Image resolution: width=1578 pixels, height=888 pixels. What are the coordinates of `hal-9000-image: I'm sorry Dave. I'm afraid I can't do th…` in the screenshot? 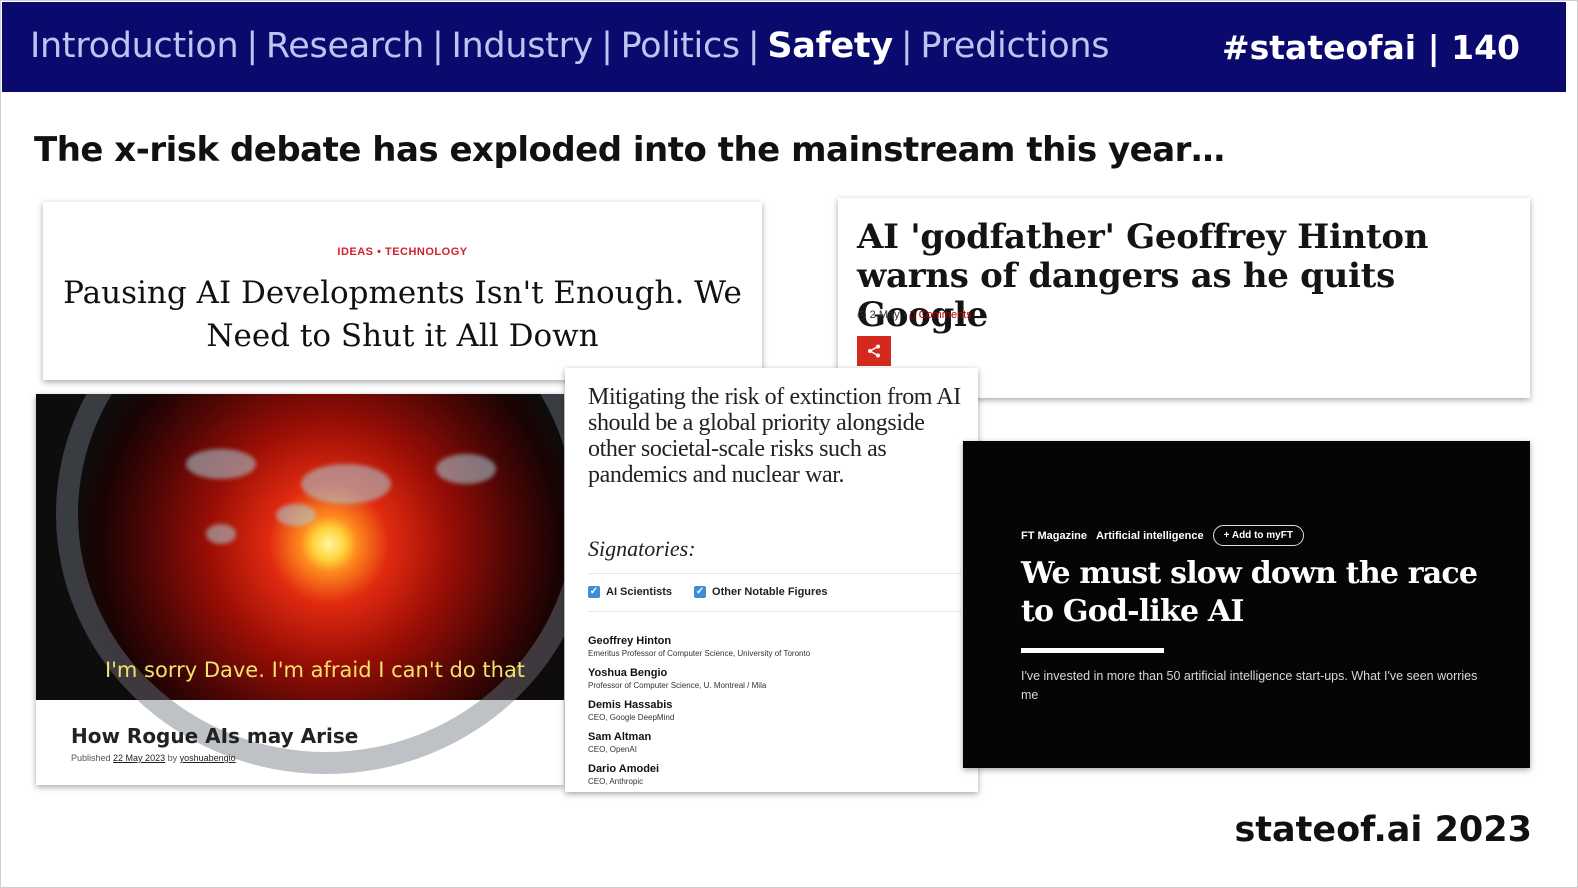 It's located at (300, 584).